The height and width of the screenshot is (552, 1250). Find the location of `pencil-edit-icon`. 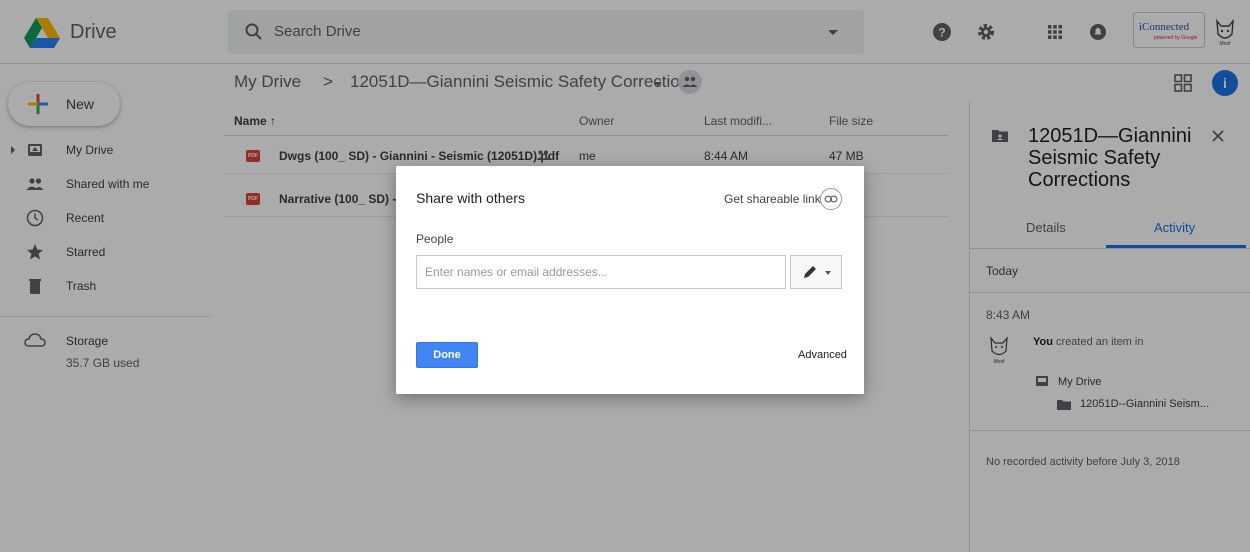

pencil-edit-icon is located at coordinates (810, 272).